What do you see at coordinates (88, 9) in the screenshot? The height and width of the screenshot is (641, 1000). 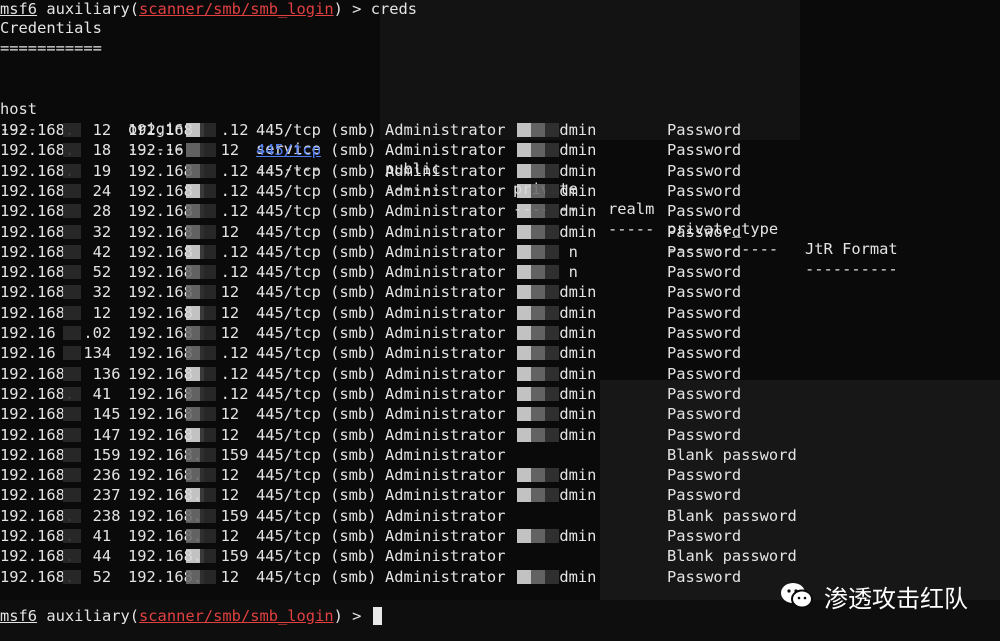 I see `prompt-text: auxiliary(` at bounding box center [88, 9].